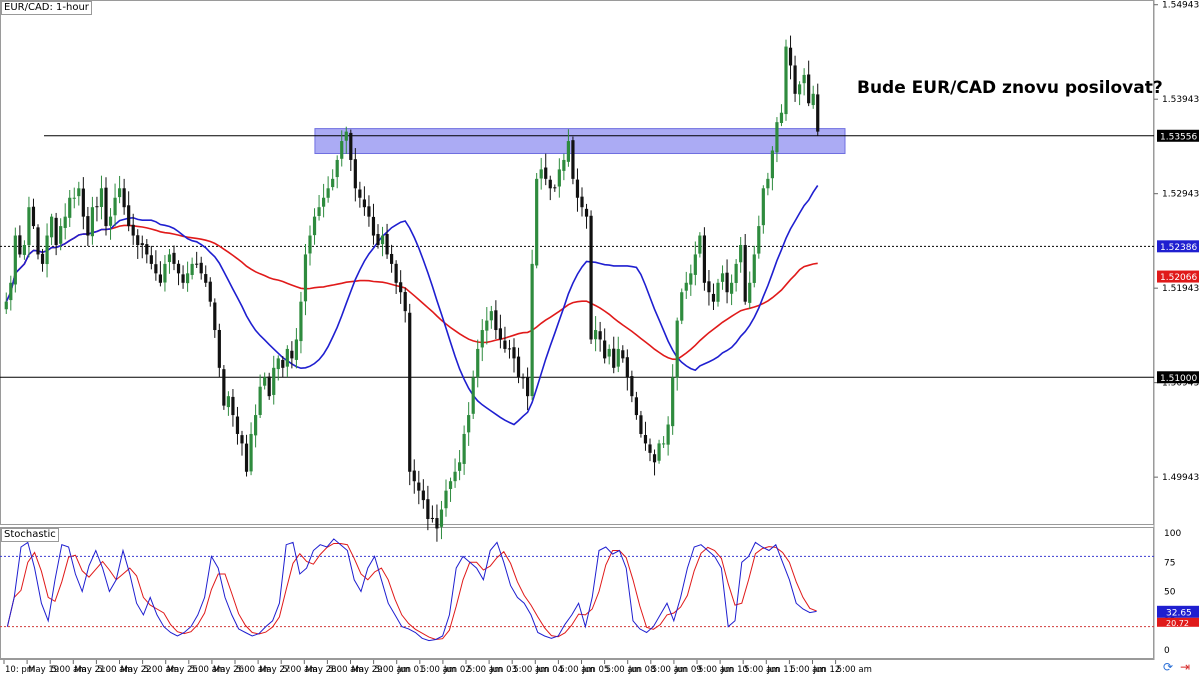 Image resolution: width=1200 pixels, height=679 pixels. I want to click on arrow-right-icon: ⇥, so click(1185, 667).